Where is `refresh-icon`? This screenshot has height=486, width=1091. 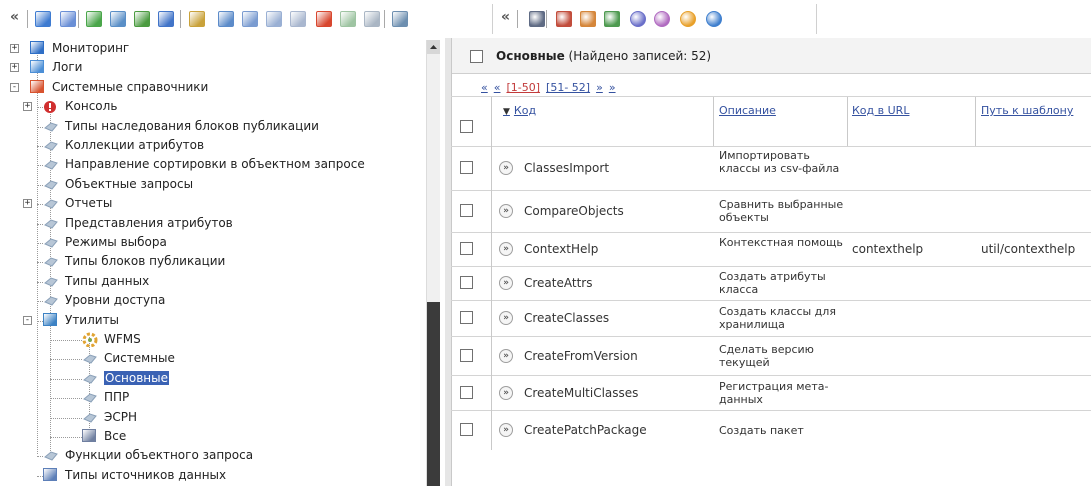 refresh-icon is located at coordinates (348, 19).